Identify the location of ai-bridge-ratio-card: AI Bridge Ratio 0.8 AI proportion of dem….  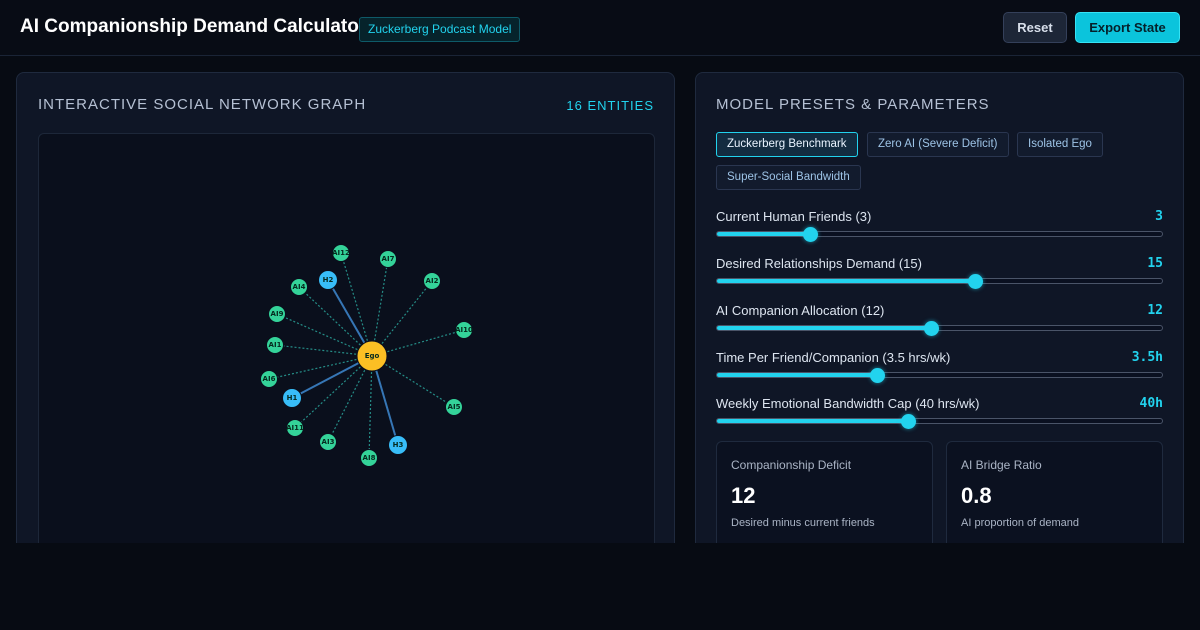
(1054, 496).